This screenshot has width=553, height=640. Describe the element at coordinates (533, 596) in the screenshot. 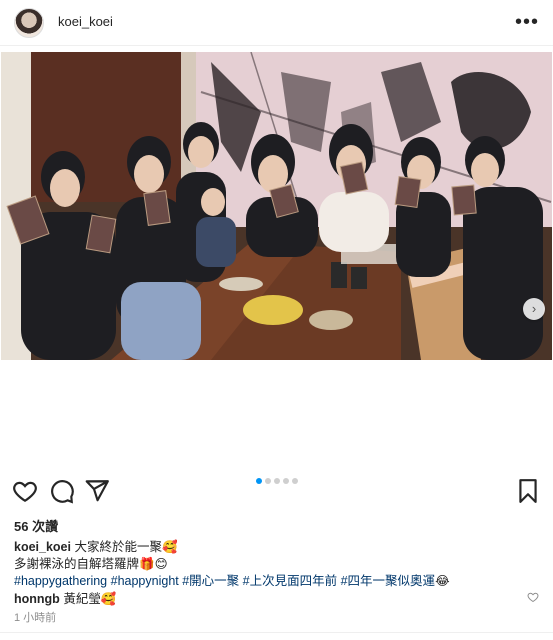

I see `comment-like-heart-icon` at that location.